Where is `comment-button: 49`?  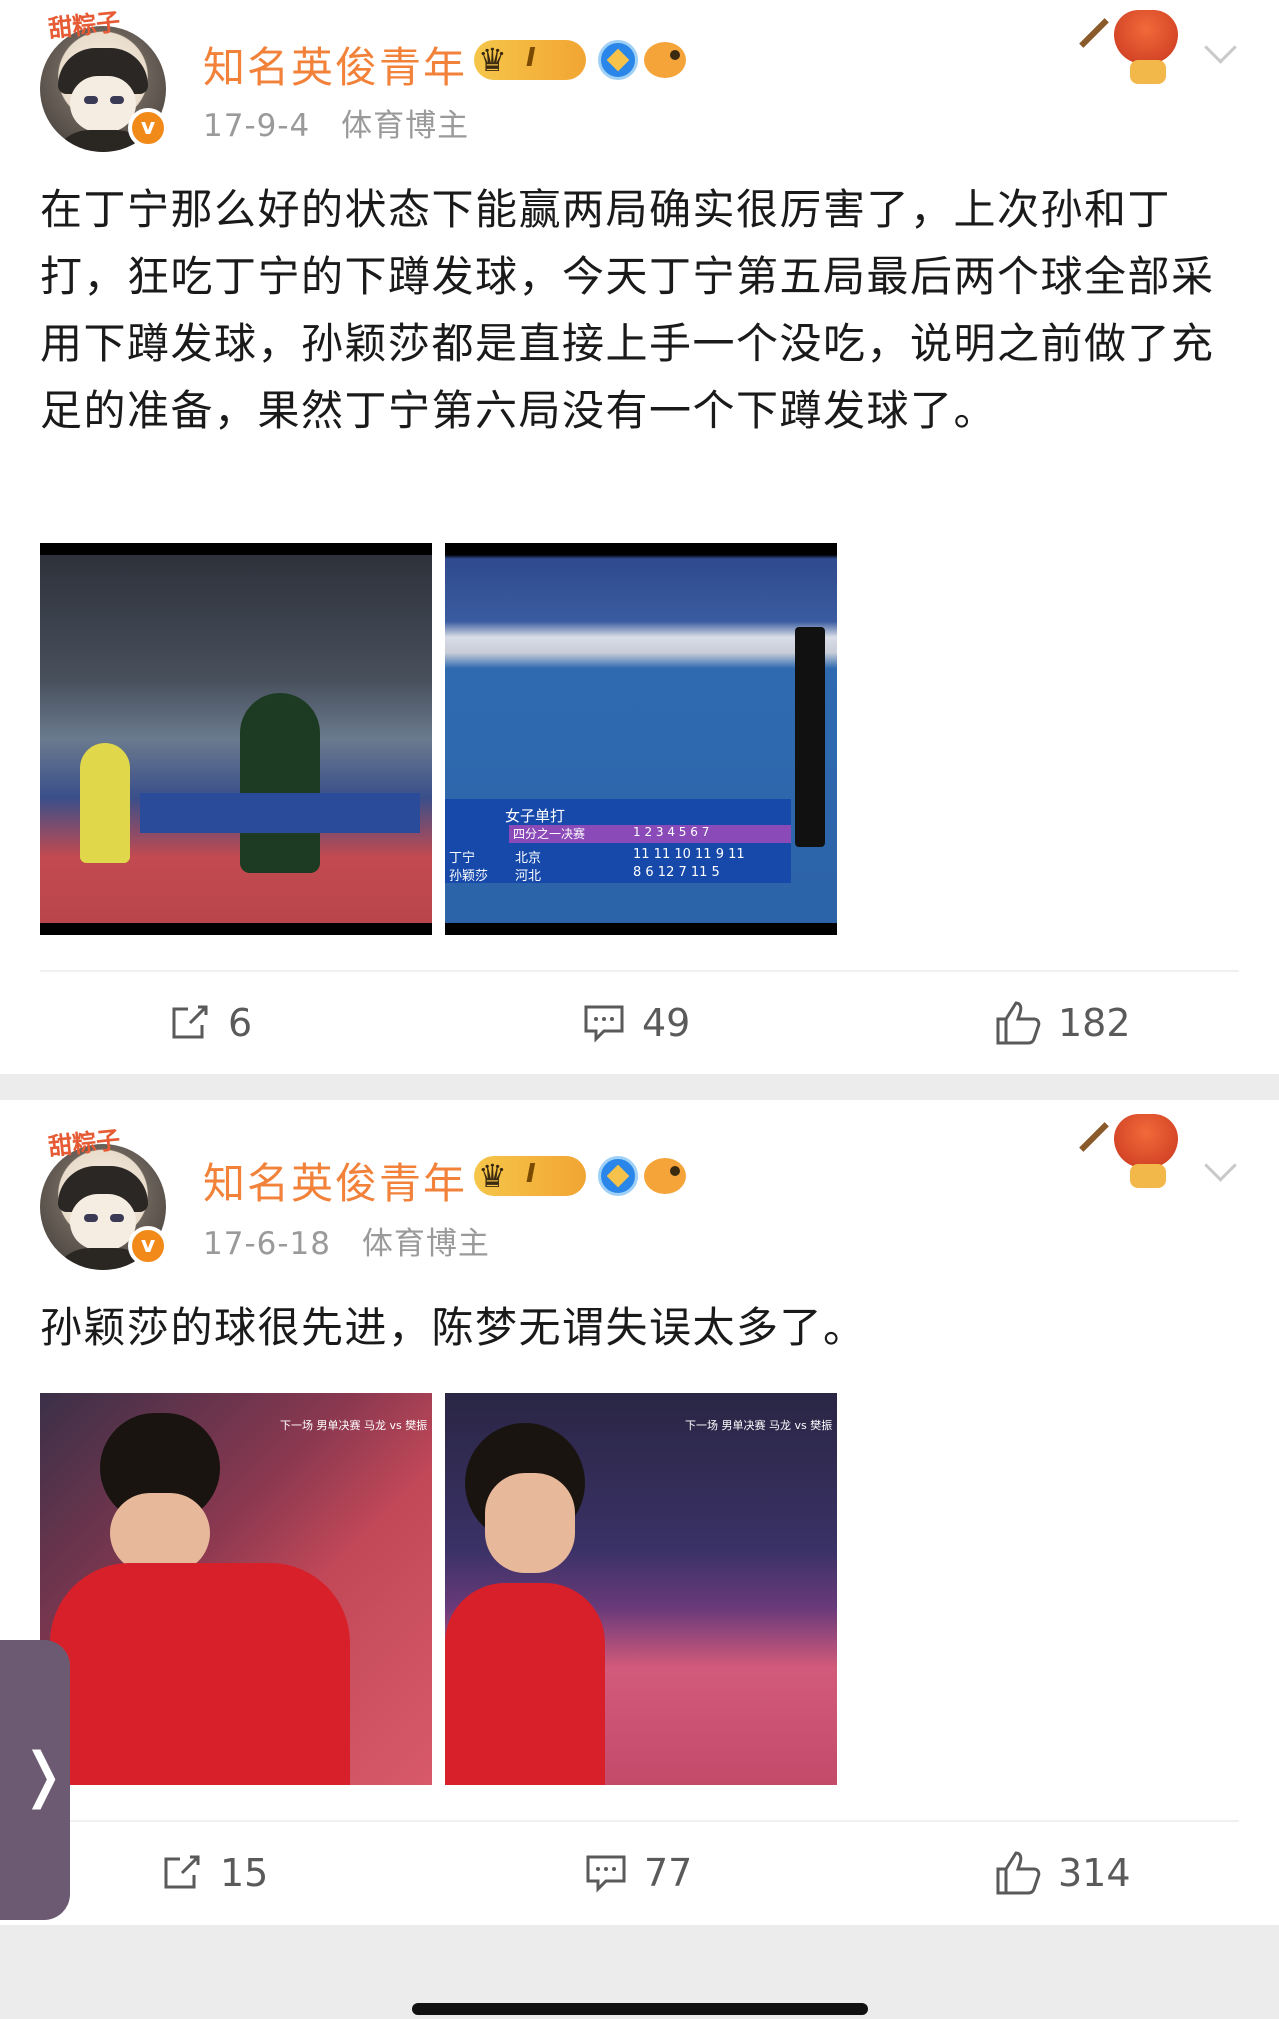
comment-button: 49 is located at coordinates (636, 1023).